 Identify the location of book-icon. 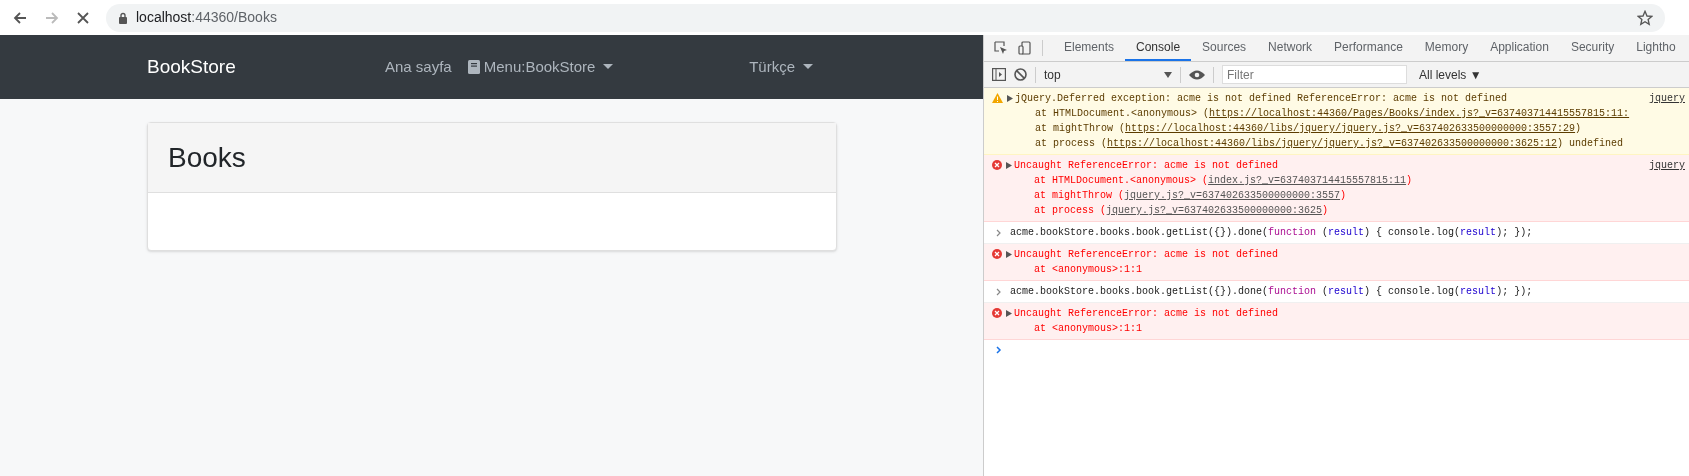
(473, 67).